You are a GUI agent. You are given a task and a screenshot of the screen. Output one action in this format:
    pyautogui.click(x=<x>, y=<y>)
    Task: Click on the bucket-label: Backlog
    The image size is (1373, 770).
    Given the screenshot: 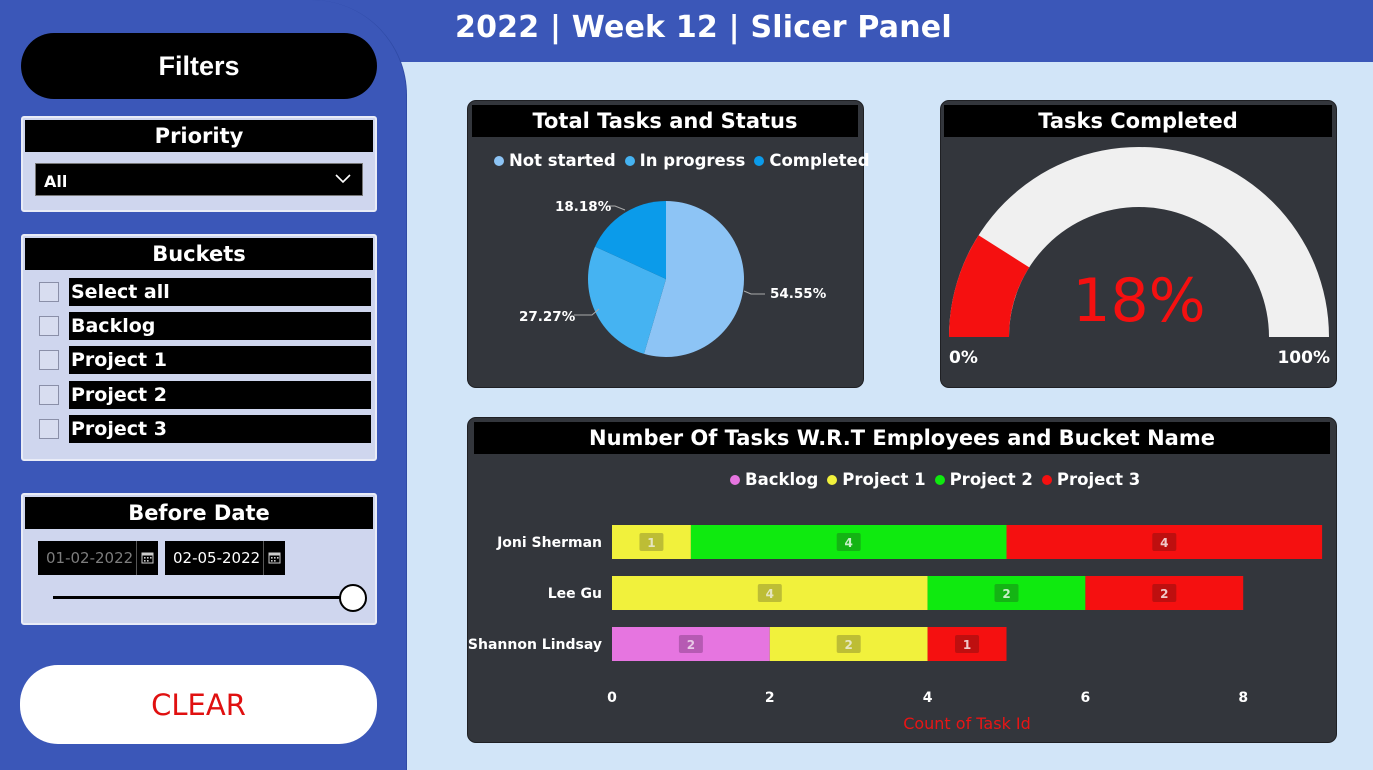 What is the action you would take?
    pyautogui.click(x=220, y=326)
    